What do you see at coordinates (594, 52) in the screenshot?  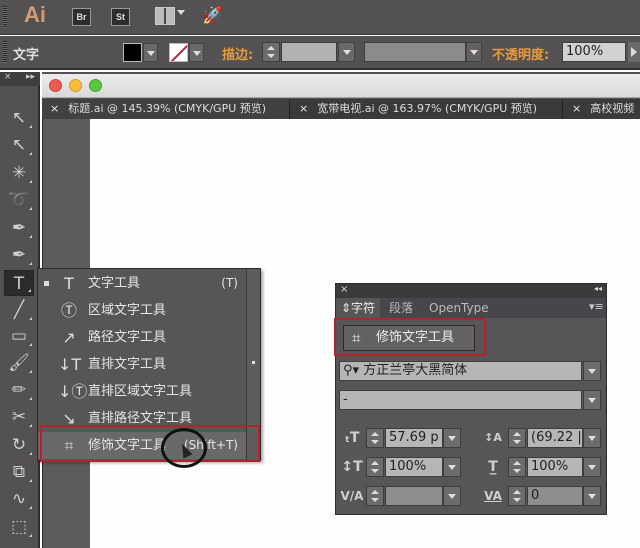 I see `opacity-field: 100%` at bounding box center [594, 52].